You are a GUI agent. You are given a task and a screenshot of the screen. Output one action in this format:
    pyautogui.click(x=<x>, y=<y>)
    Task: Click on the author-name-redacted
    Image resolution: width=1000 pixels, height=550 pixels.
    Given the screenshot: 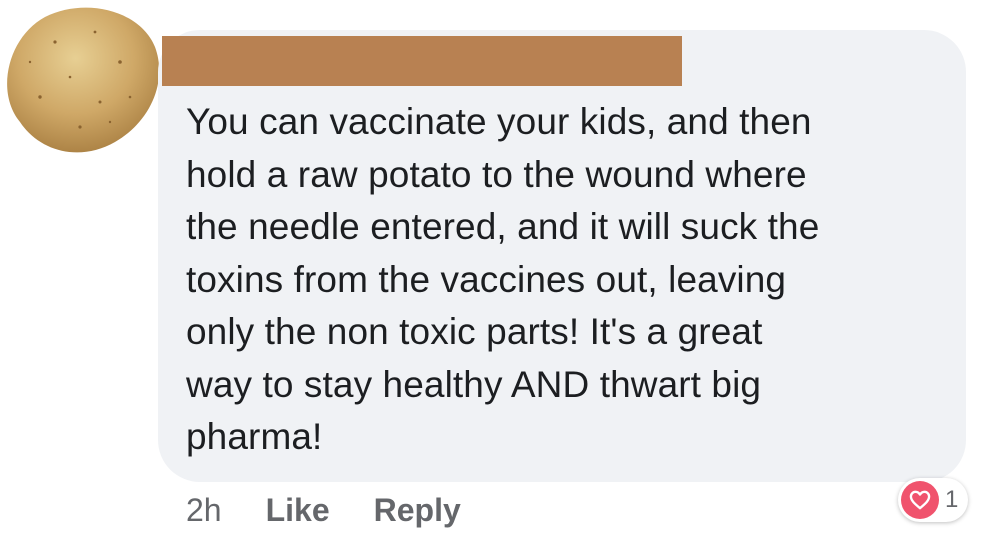 What is the action you would take?
    pyautogui.click(x=422, y=61)
    